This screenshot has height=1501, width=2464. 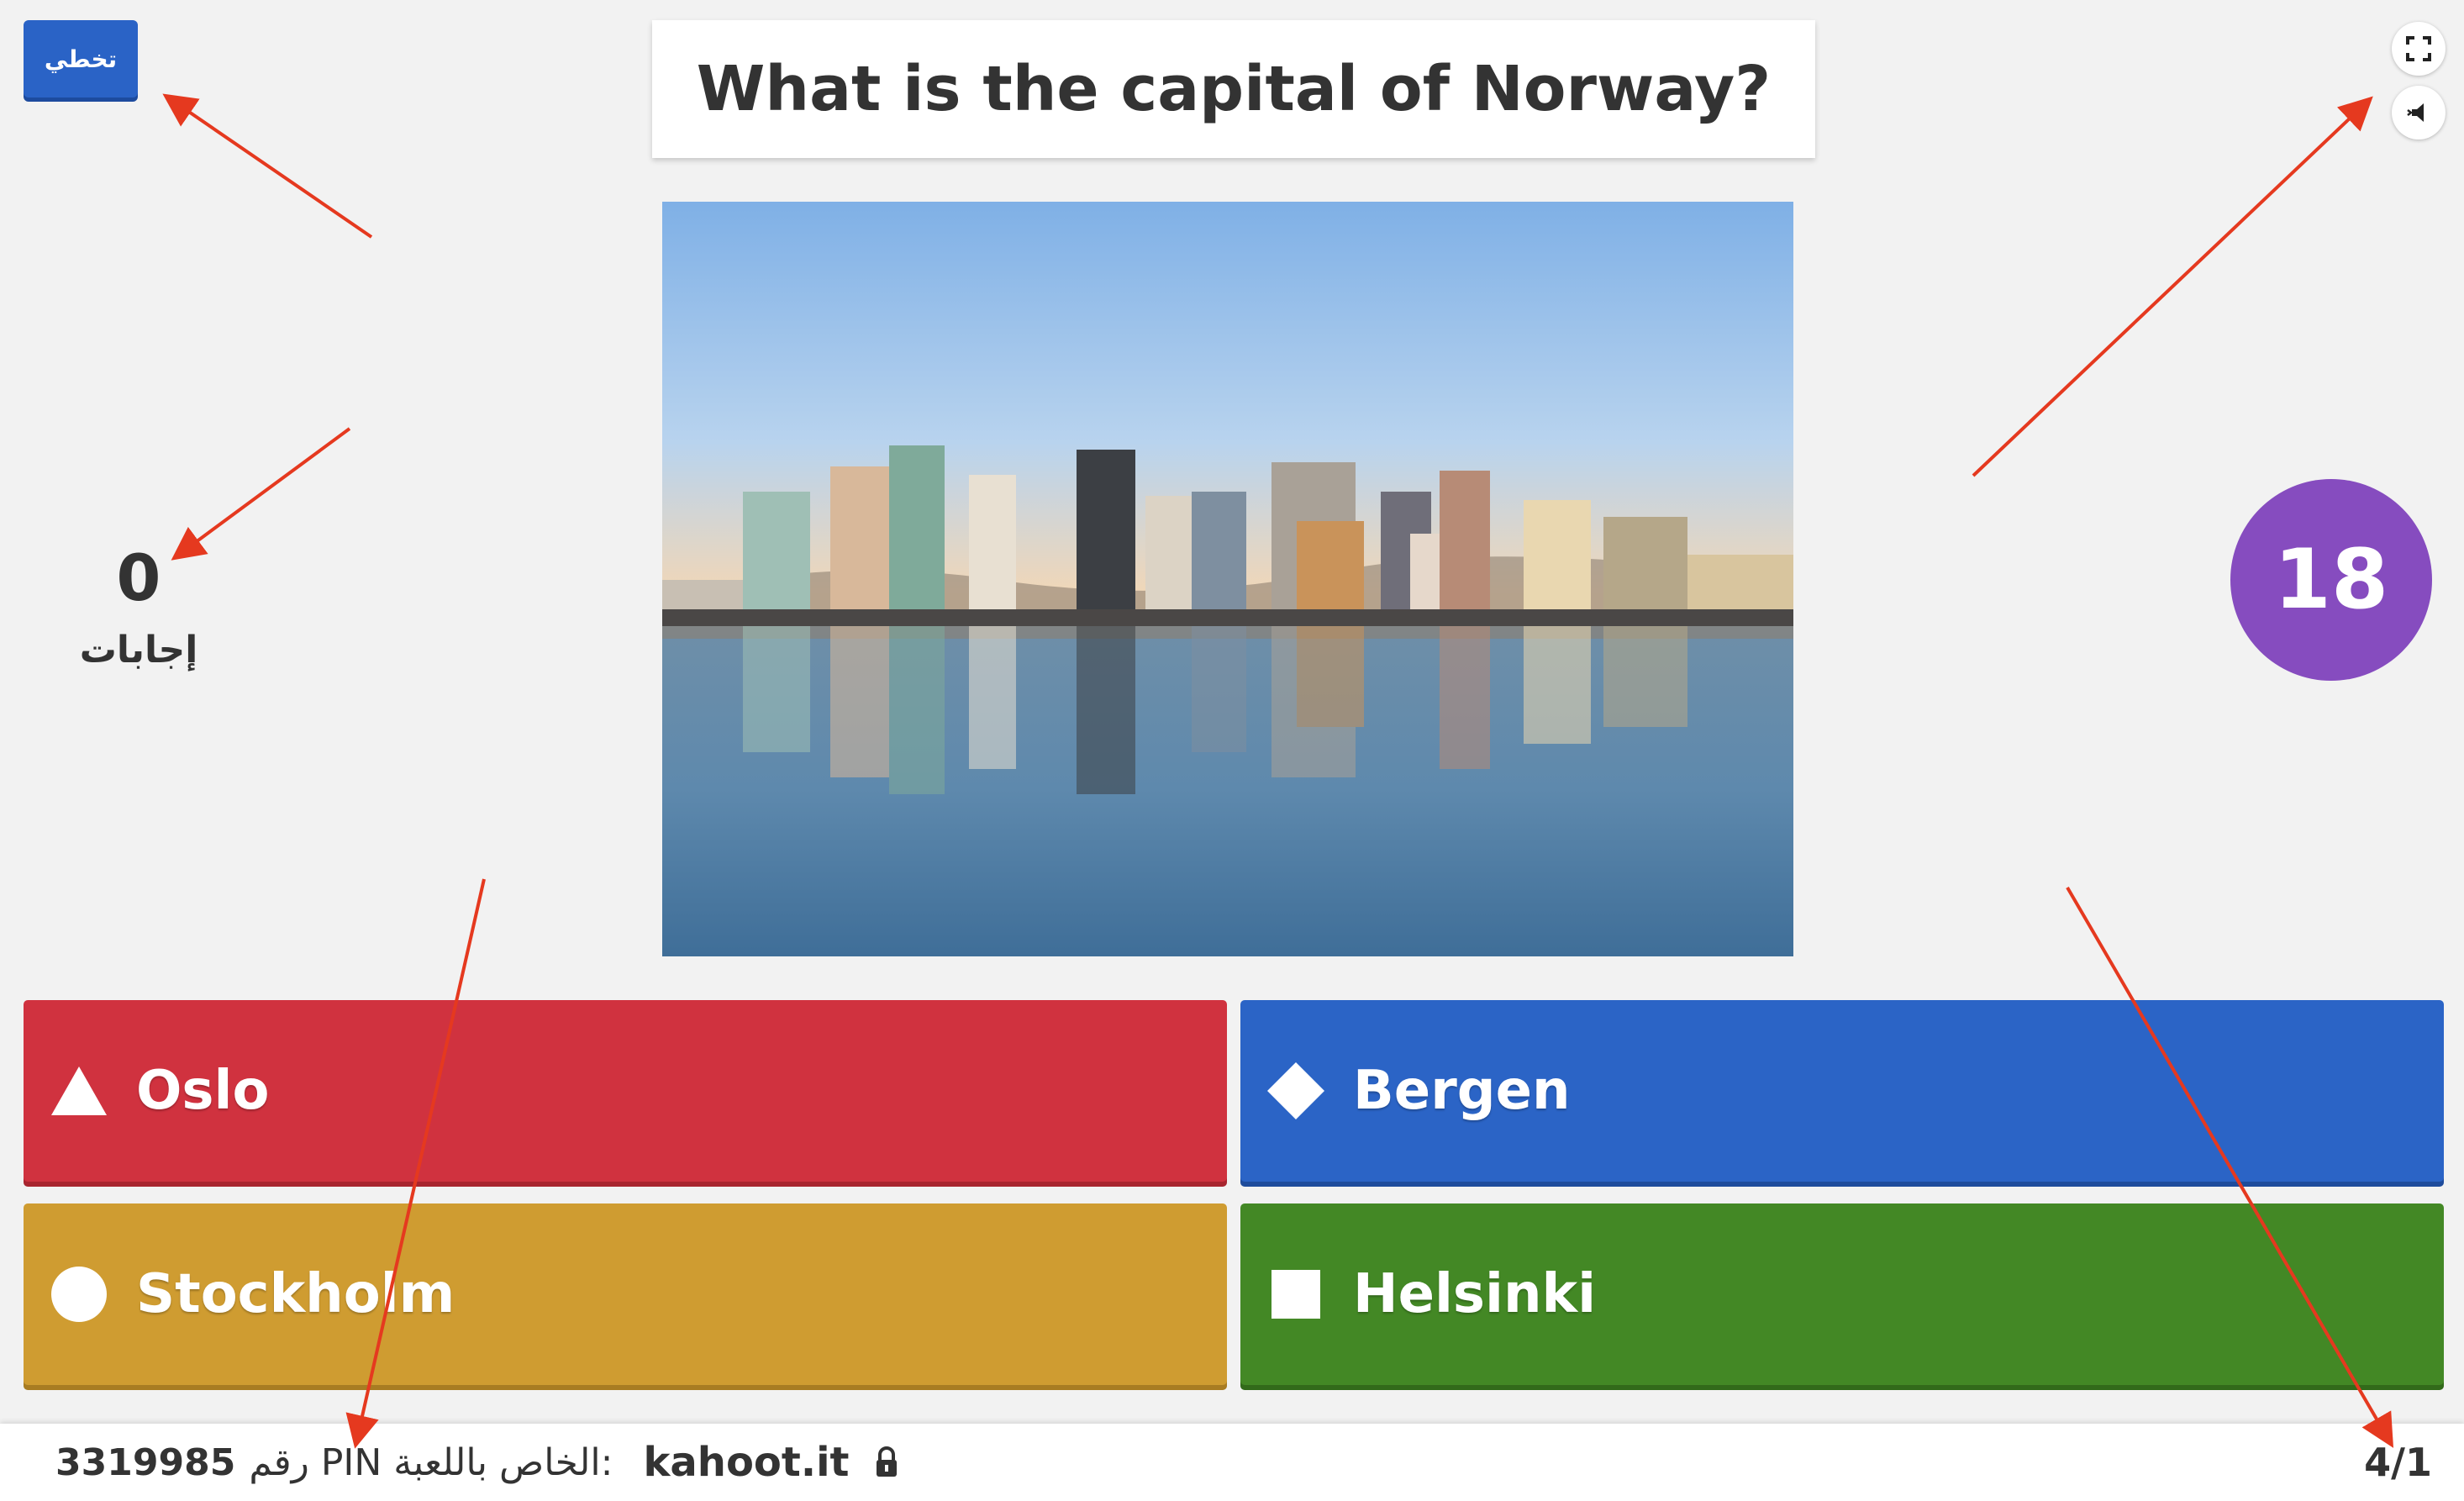 I want to click on question-progress: 4/1, so click(x=2398, y=1462).